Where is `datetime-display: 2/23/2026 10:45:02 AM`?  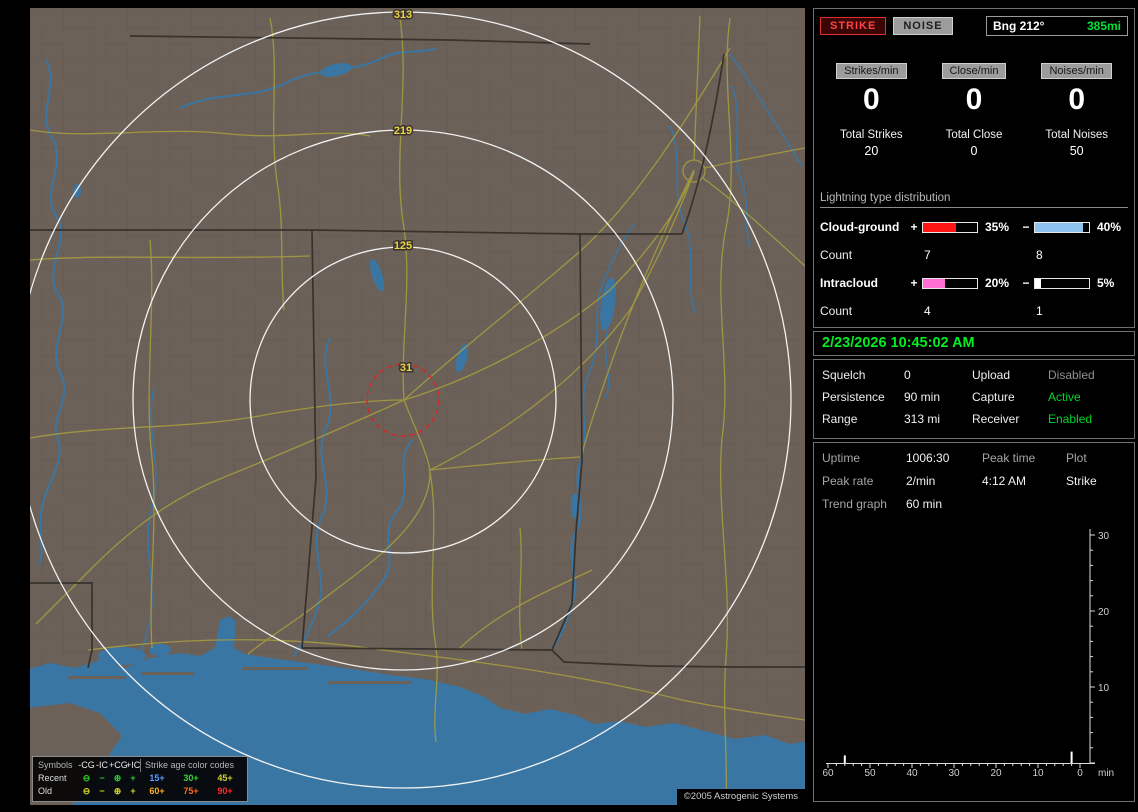
datetime-display: 2/23/2026 10:45:02 AM is located at coordinates (974, 343).